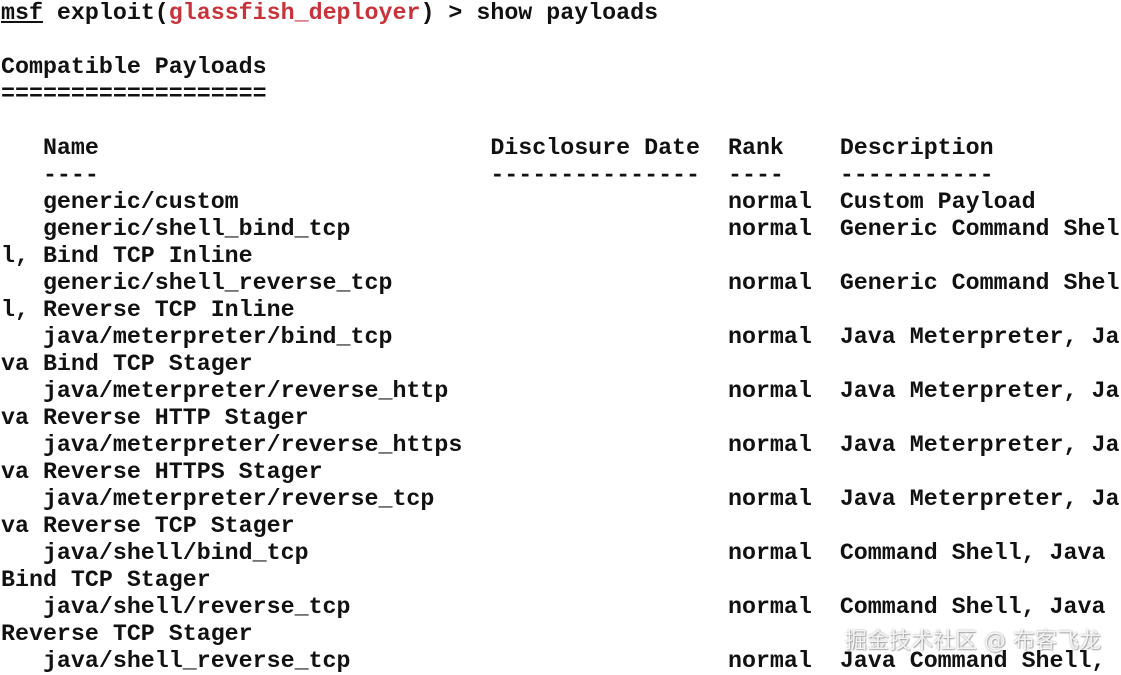  What do you see at coordinates (155, 418) in the screenshot?
I see `table-row-wrap: va Reverse HTTP Stager` at bounding box center [155, 418].